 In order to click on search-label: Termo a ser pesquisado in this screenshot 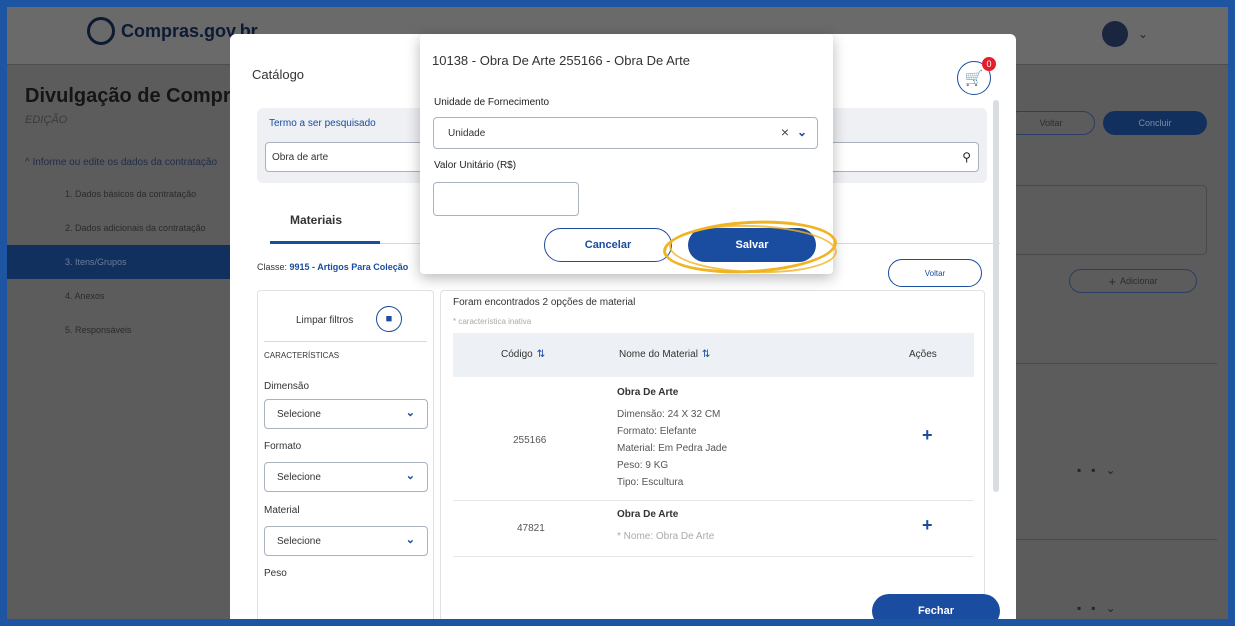, I will do `click(322, 123)`.